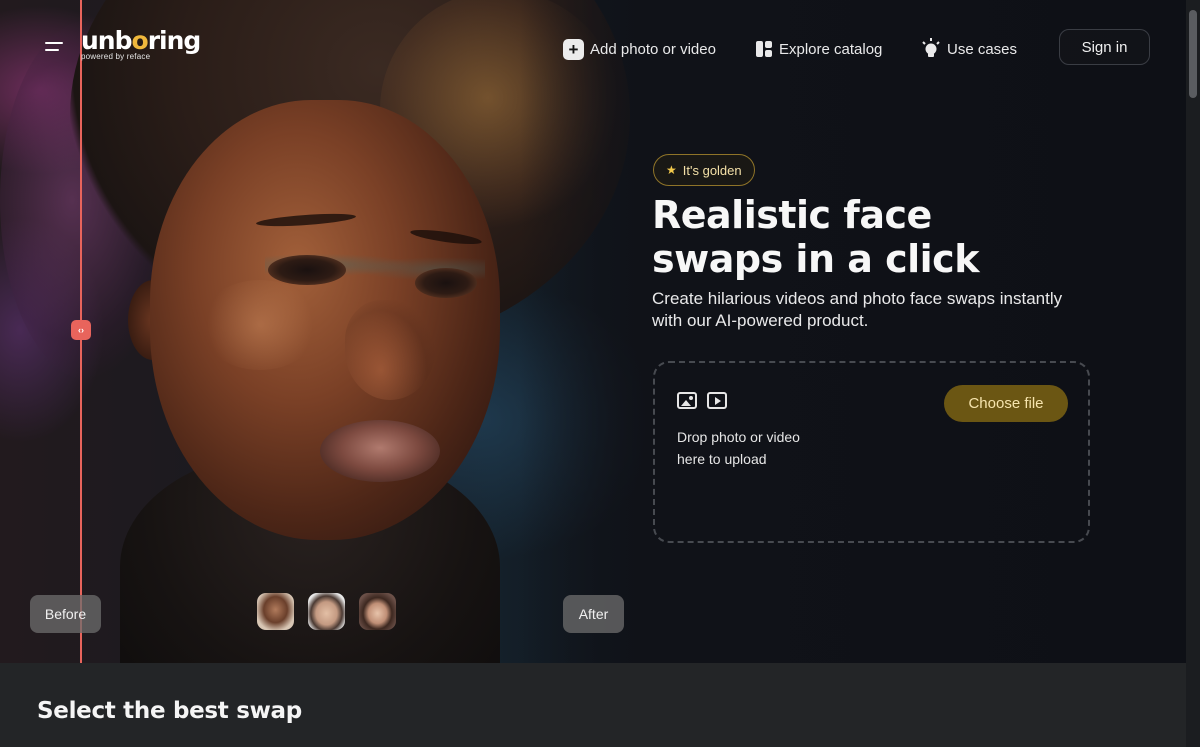  I want to click on nav-use-cases: Use cases, so click(969, 49).